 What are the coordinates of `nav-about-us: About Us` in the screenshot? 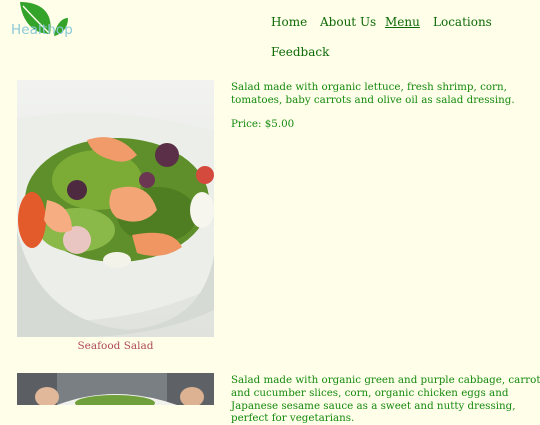 It's located at (348, 22).